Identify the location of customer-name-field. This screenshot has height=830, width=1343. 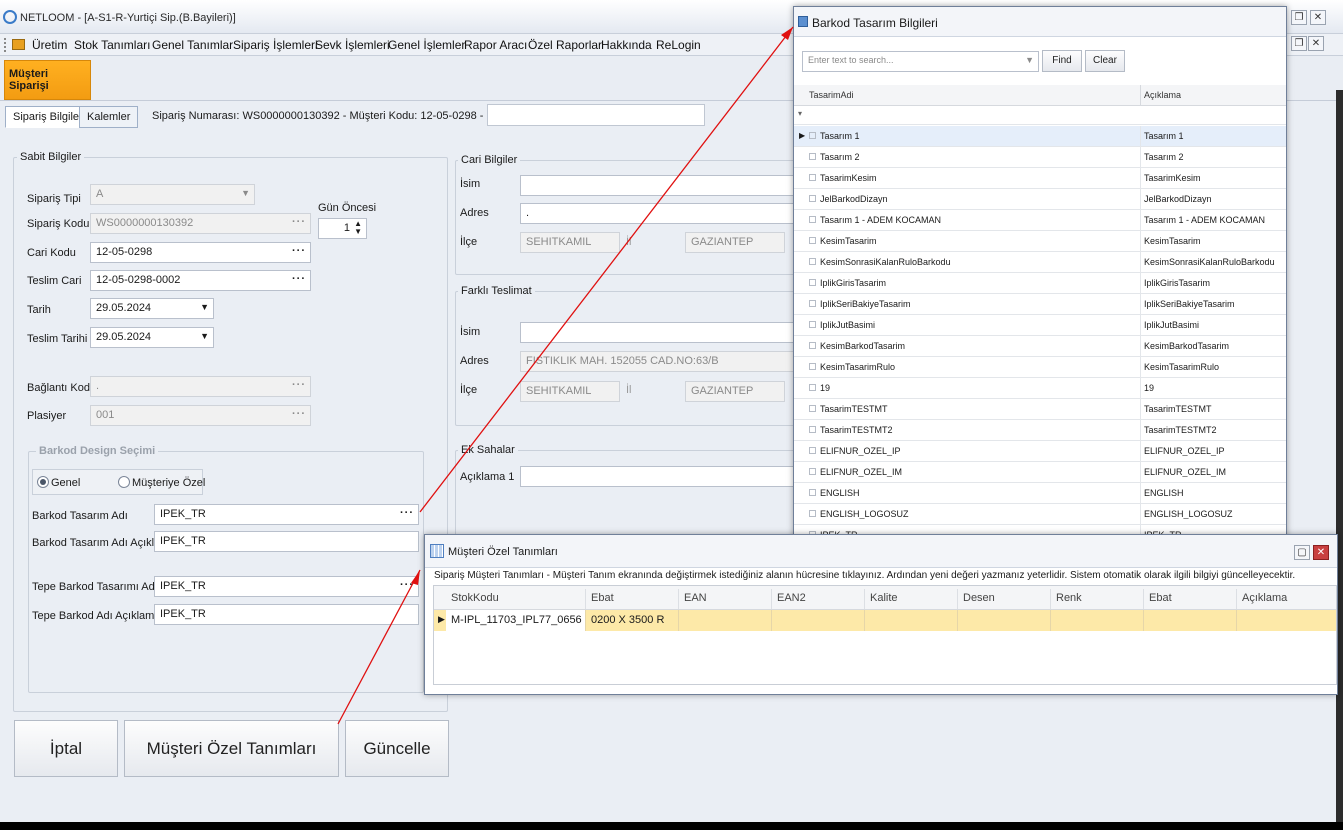
(596, 115).